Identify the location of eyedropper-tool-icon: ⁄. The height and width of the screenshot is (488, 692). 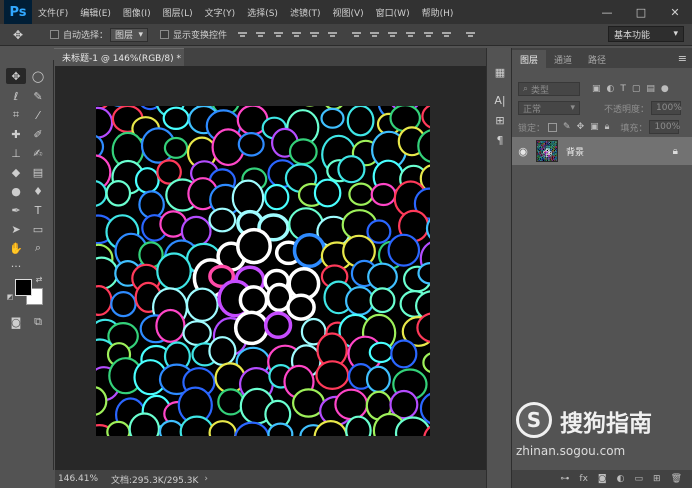
(38, 115).